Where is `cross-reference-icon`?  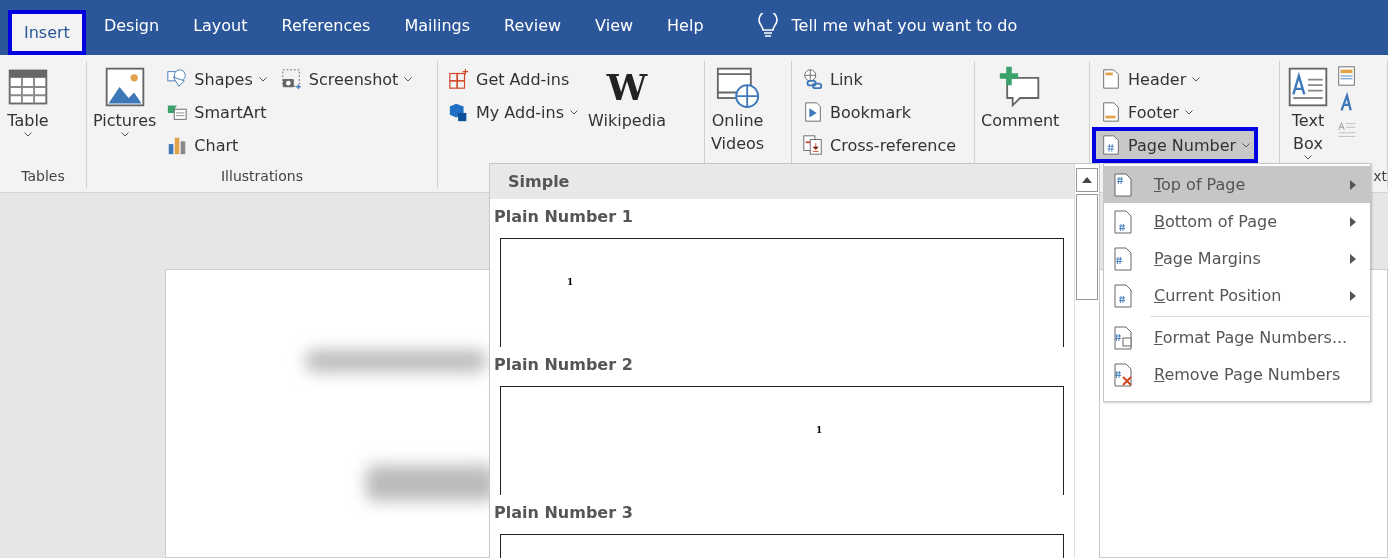
cross-reference-icon is located at coordinates (813, 145).